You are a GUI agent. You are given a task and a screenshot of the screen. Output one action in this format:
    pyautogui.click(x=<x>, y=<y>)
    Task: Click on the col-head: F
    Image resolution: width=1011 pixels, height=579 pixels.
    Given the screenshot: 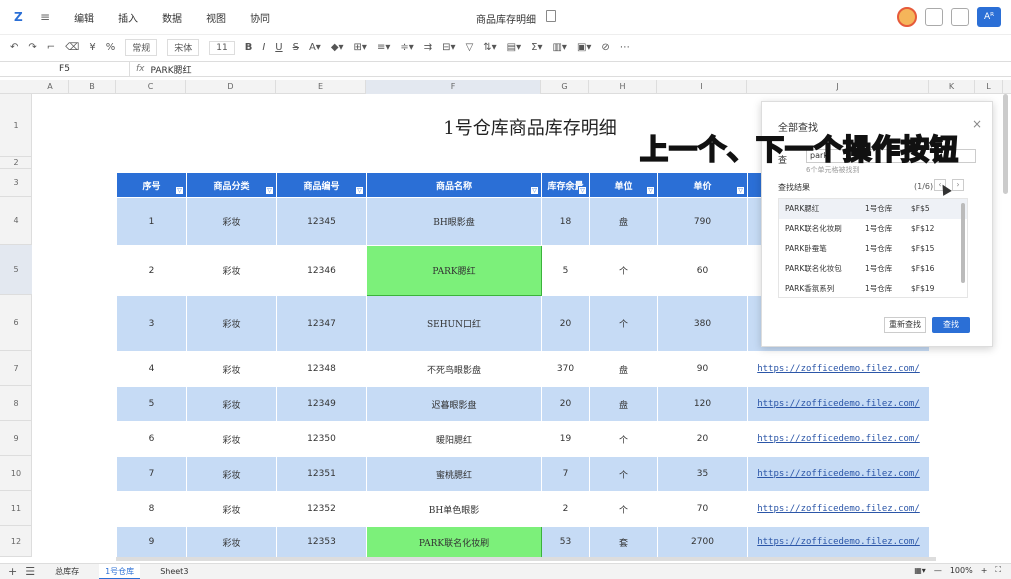 What is the action you would take?
    pyautogui.click(x=453, y=87)
    